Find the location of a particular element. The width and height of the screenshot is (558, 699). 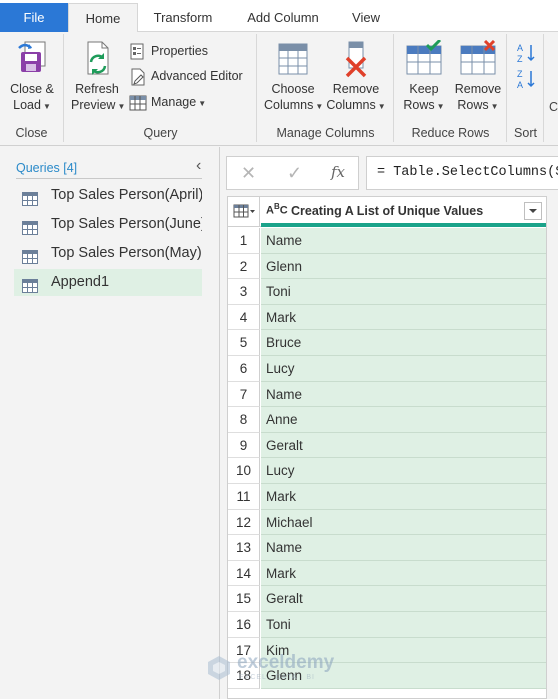

table-row: 12 Michael is located at coordinates (387, 522).